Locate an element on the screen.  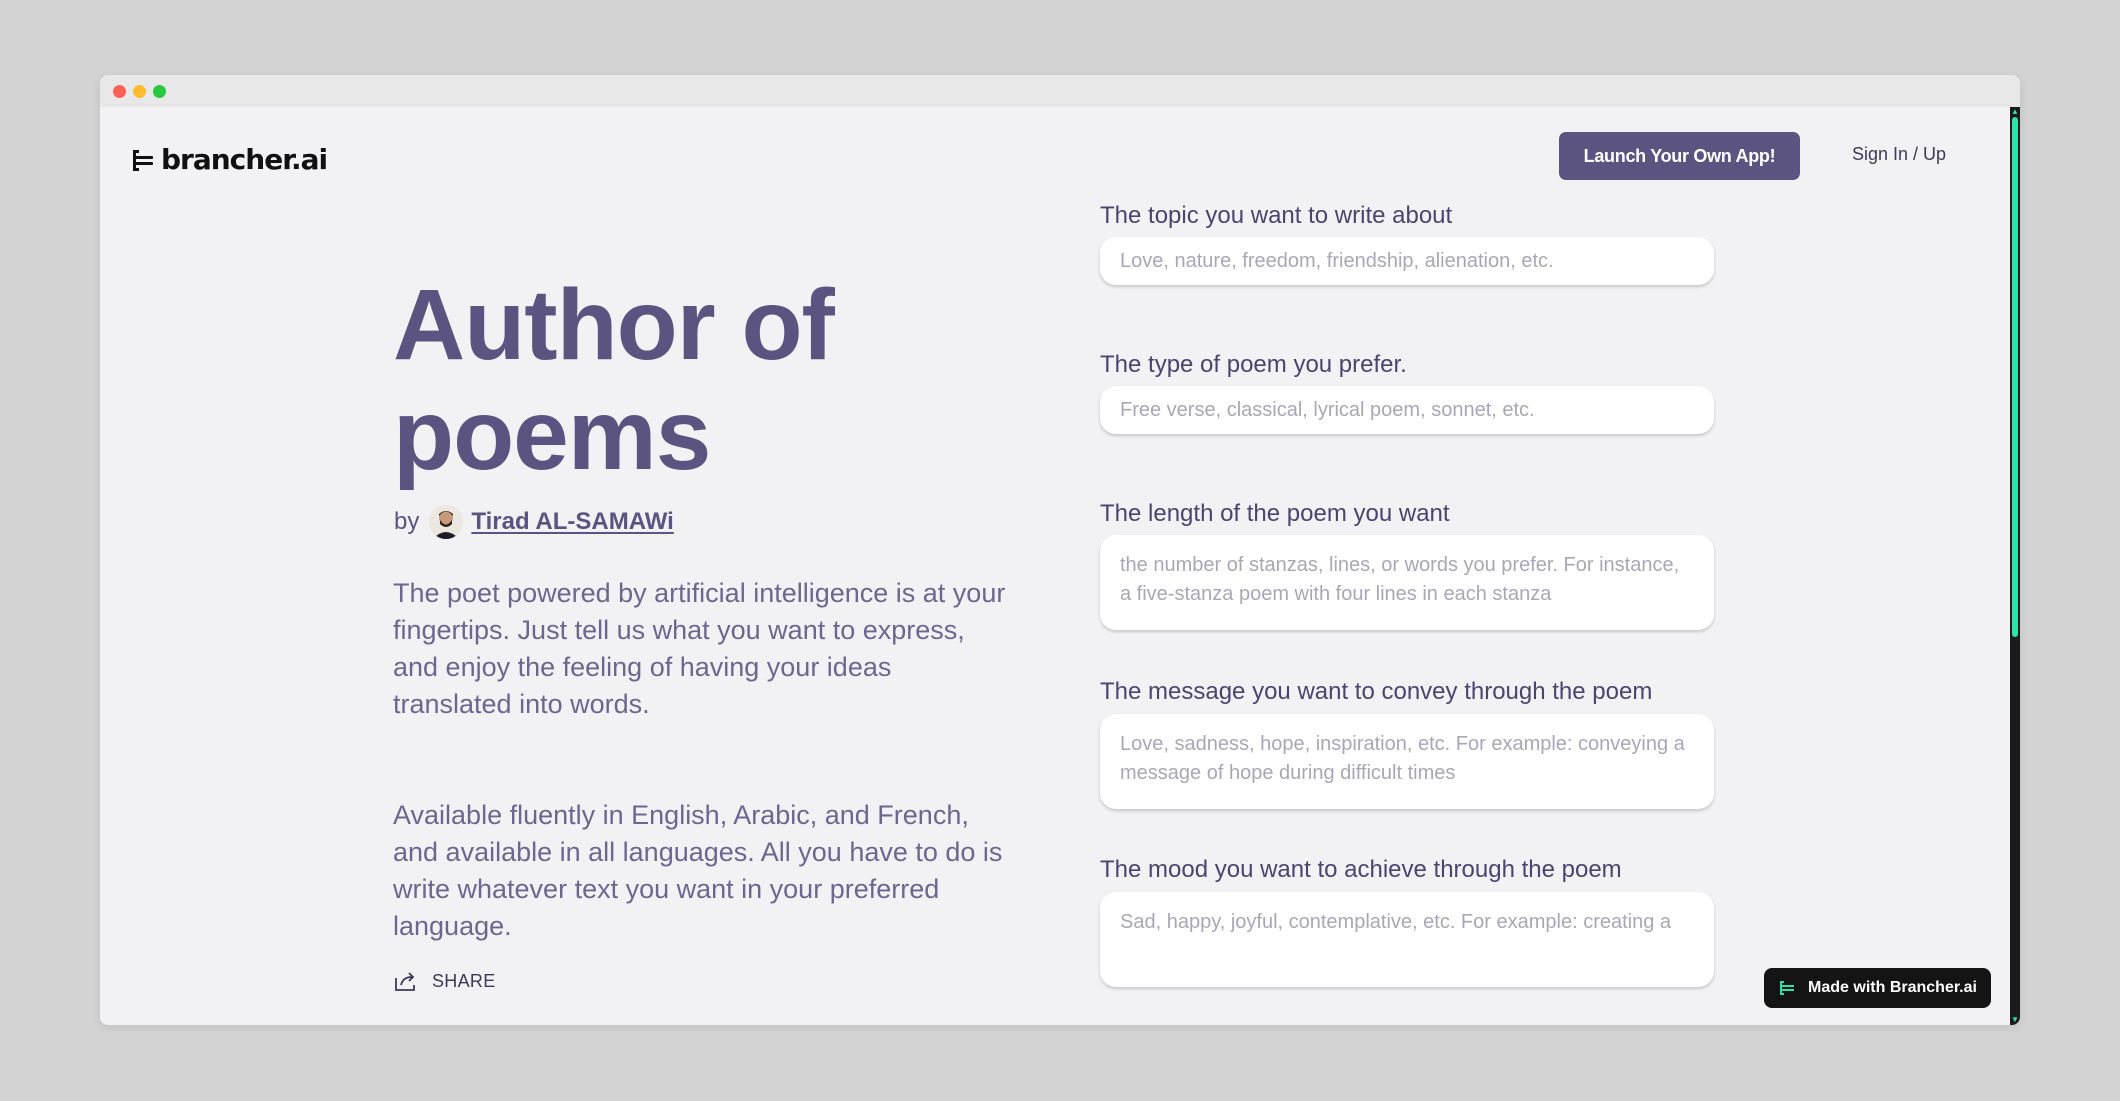
page-scrollbar: ▲ ▼ is located at coordinates (2015, 566).